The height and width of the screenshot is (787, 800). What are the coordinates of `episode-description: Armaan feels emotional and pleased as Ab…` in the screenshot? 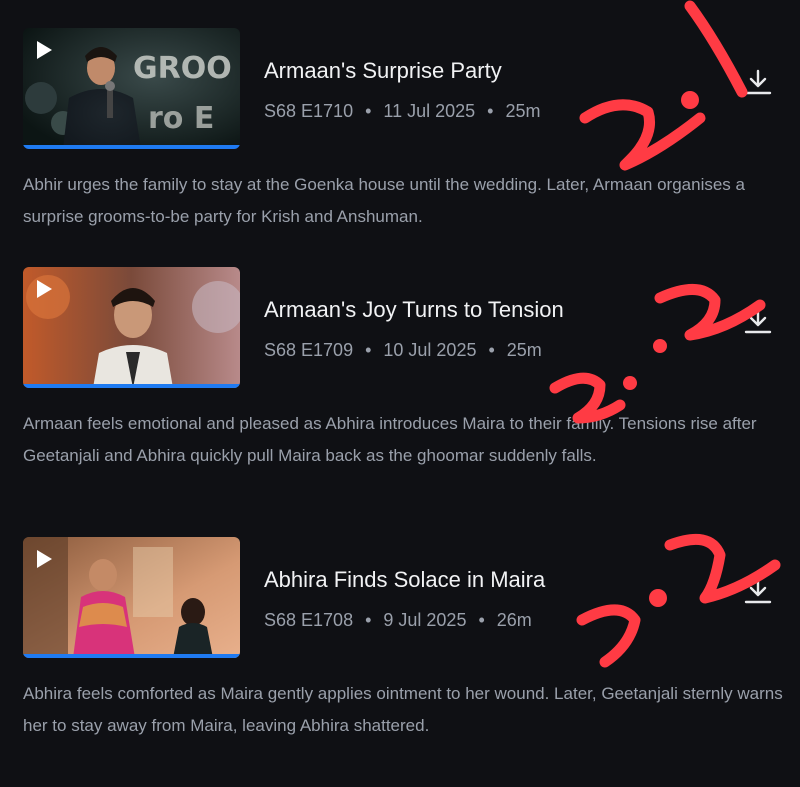 It's located at (390, 439).